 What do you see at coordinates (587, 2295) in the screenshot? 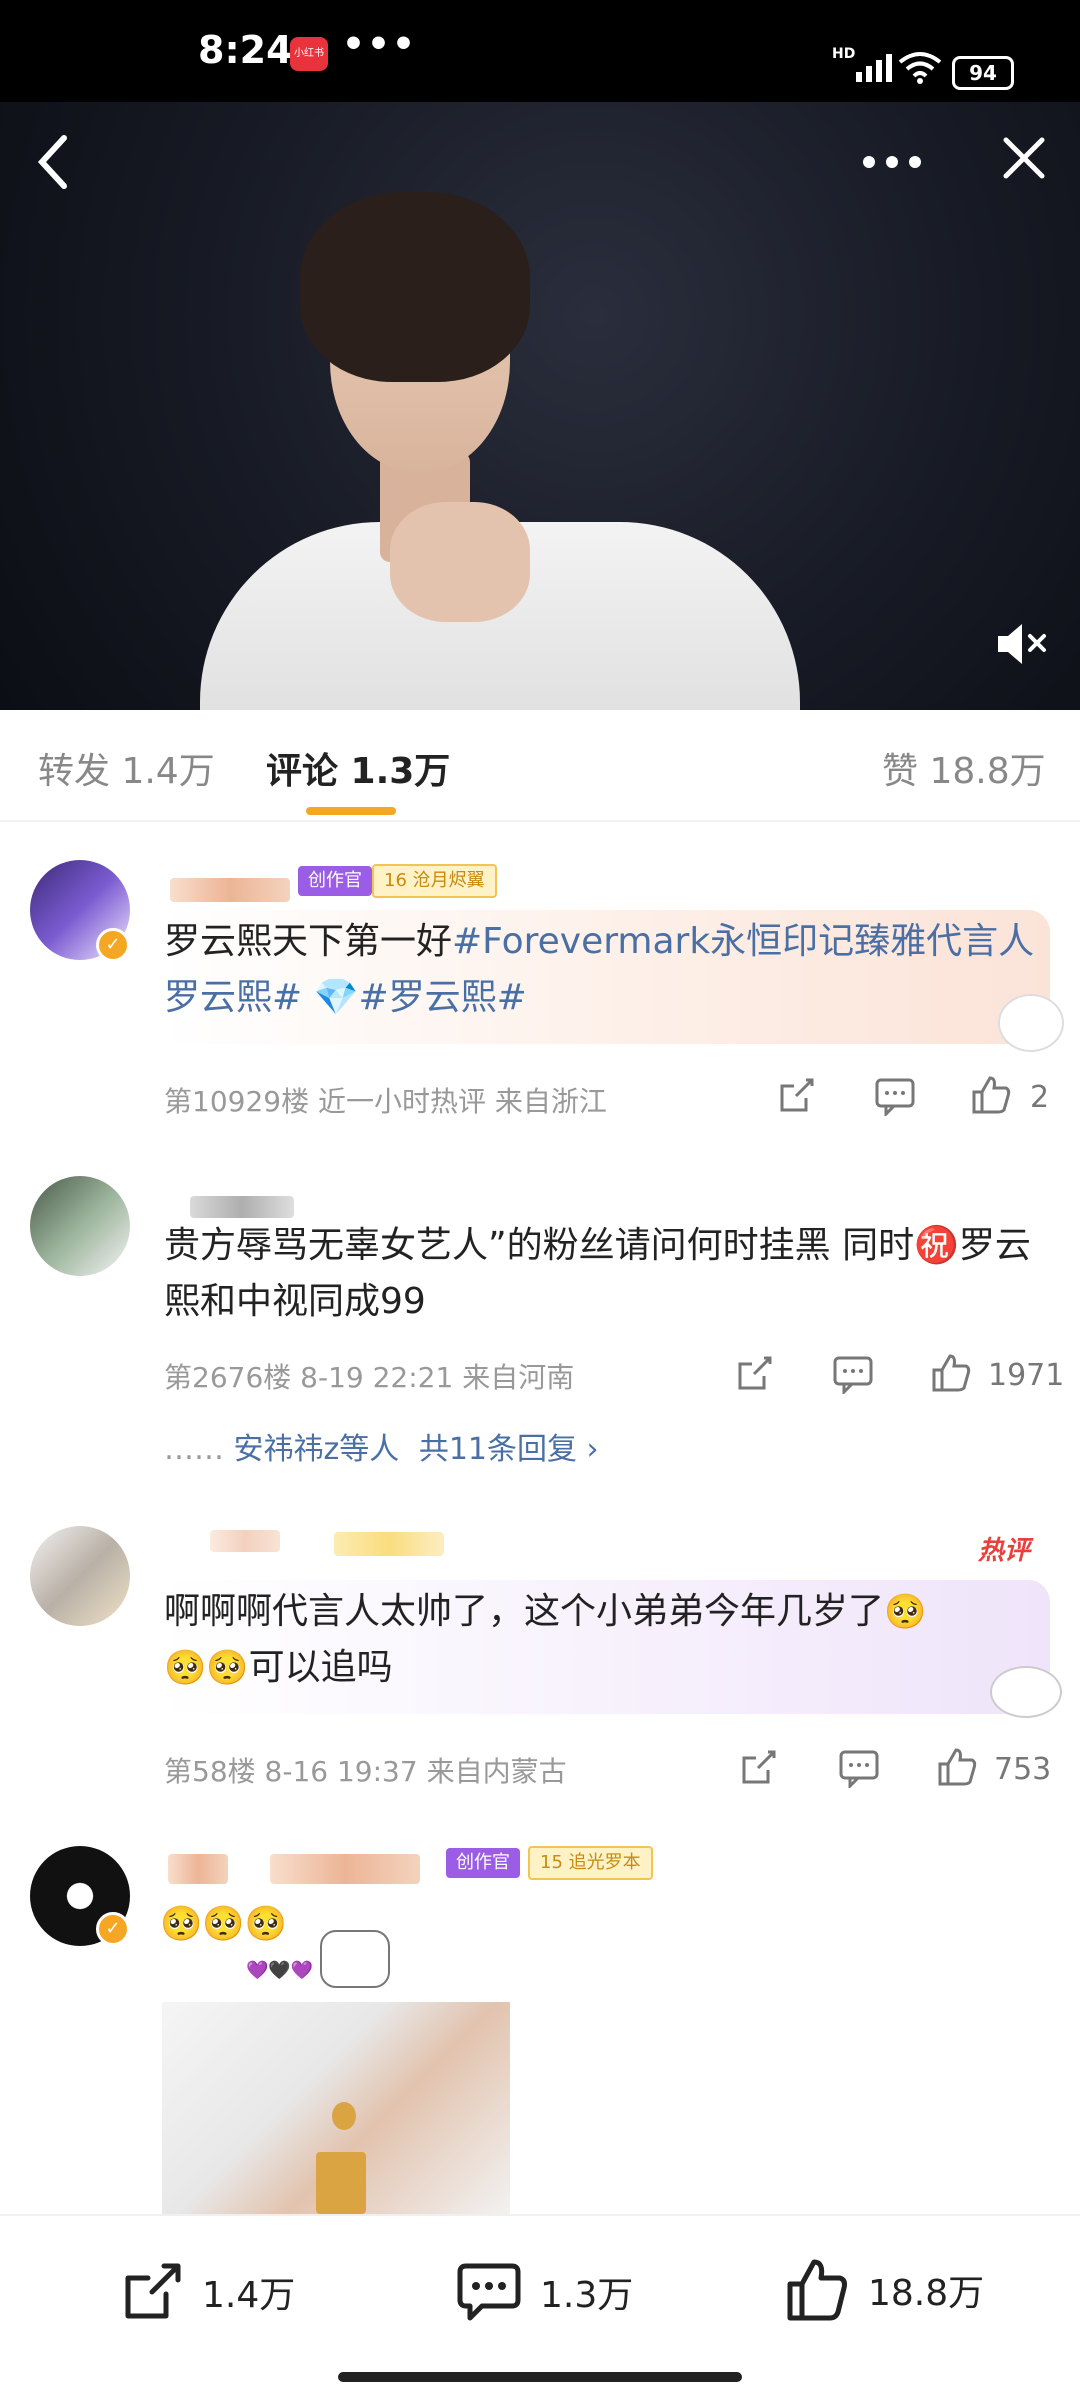
I see `comment-count: 1.3万` at bounding box center [587, 2295].